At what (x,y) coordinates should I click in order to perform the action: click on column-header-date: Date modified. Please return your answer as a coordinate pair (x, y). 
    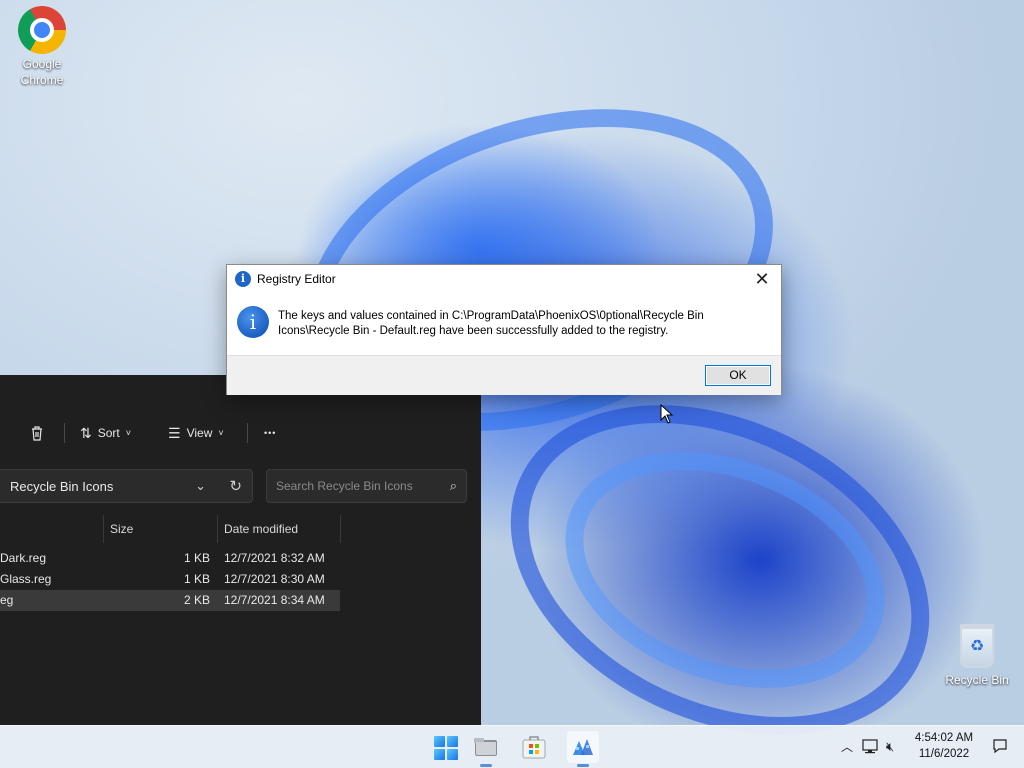
    Looking at the image, I should click on (261, 529).